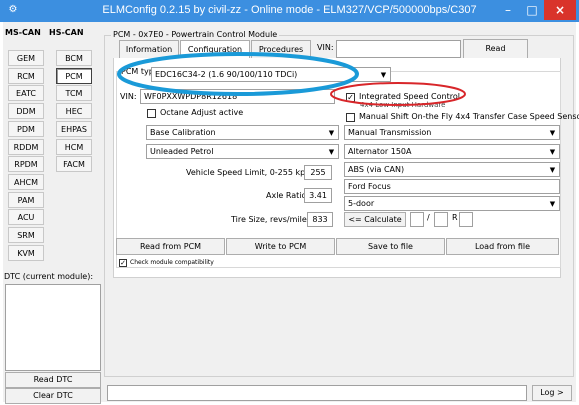 The width and height of the screenshot is (579, 405). Describe the element at coordinates (466, 219) in the screenshot. I see `tire-rim-field` at that location.